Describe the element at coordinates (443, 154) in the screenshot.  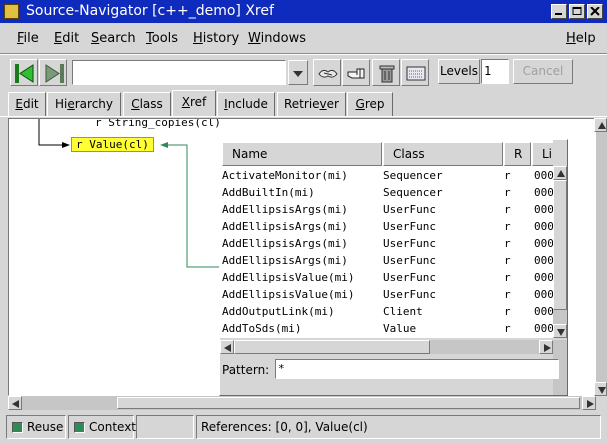
I see `column-header-class: Class` at that location.